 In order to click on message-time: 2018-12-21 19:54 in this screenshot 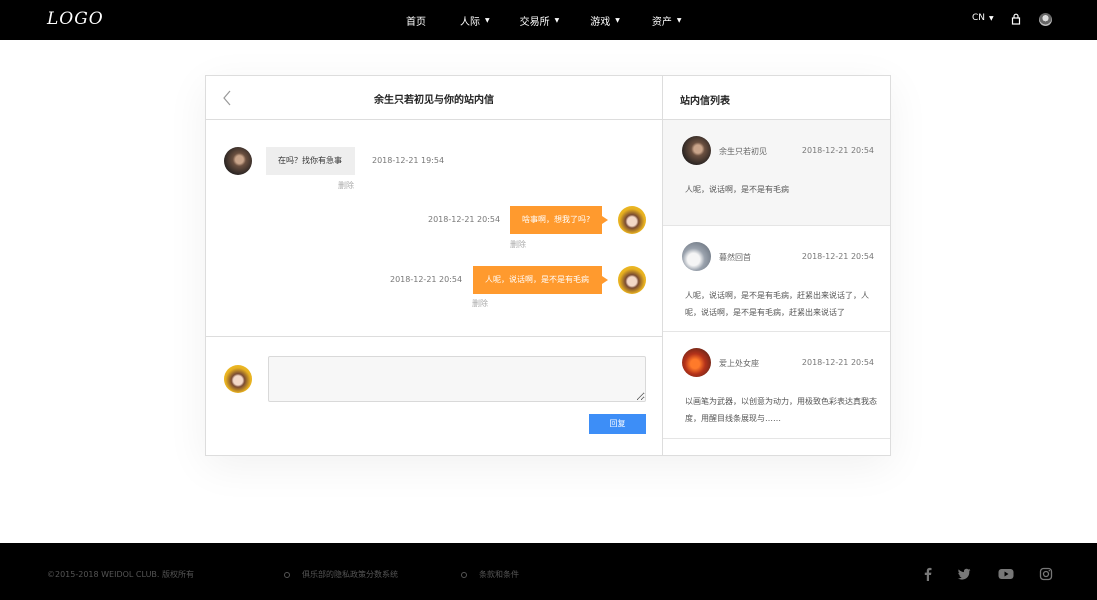, I will do `click(408, 160)`.